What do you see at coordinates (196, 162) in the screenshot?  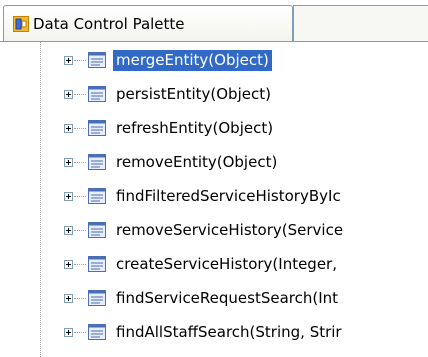 I see `tree-item-label: removeEntity(Object)` at bounding box center [196, 162].